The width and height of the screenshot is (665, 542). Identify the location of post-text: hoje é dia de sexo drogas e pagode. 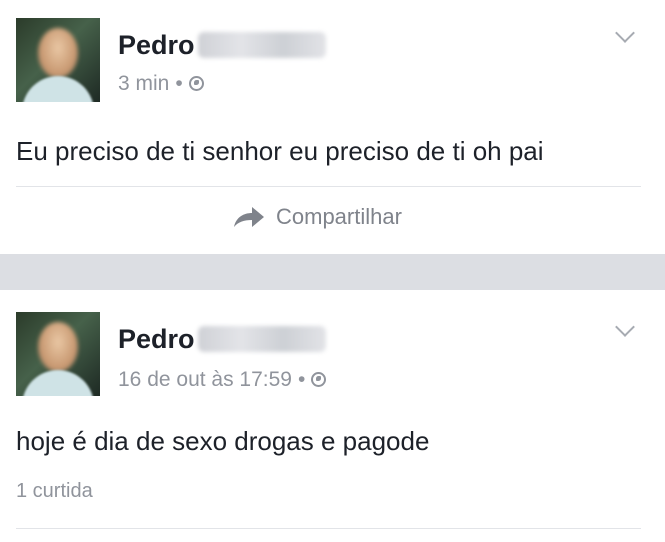
(223, 441).